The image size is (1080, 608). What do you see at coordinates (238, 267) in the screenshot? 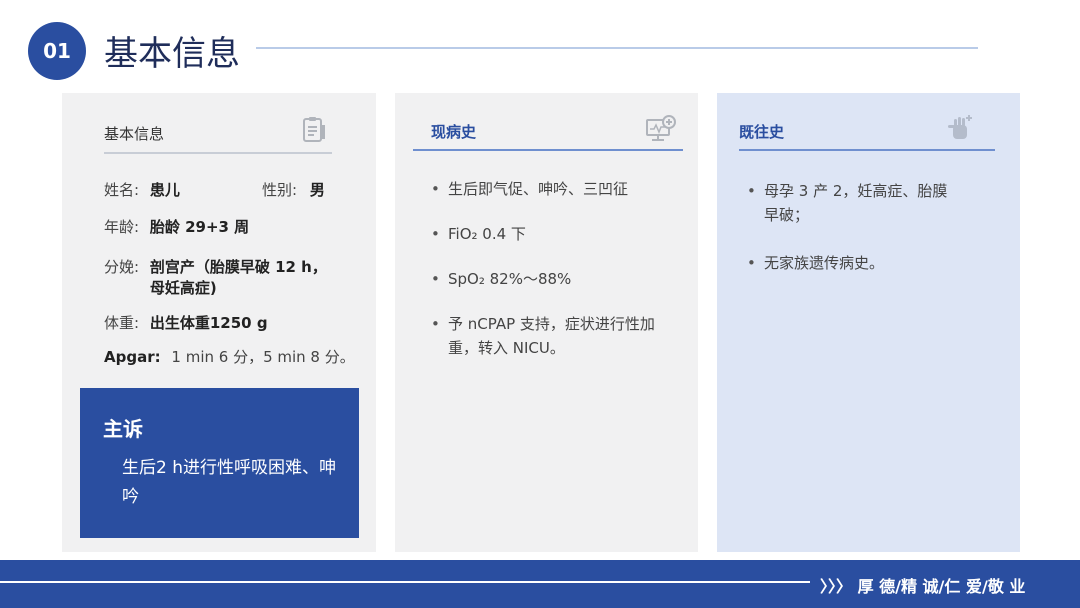
I see `delivery-value-line1: 剖宫产（胎膜早破 12 h，` at bounding box center [238, 267].